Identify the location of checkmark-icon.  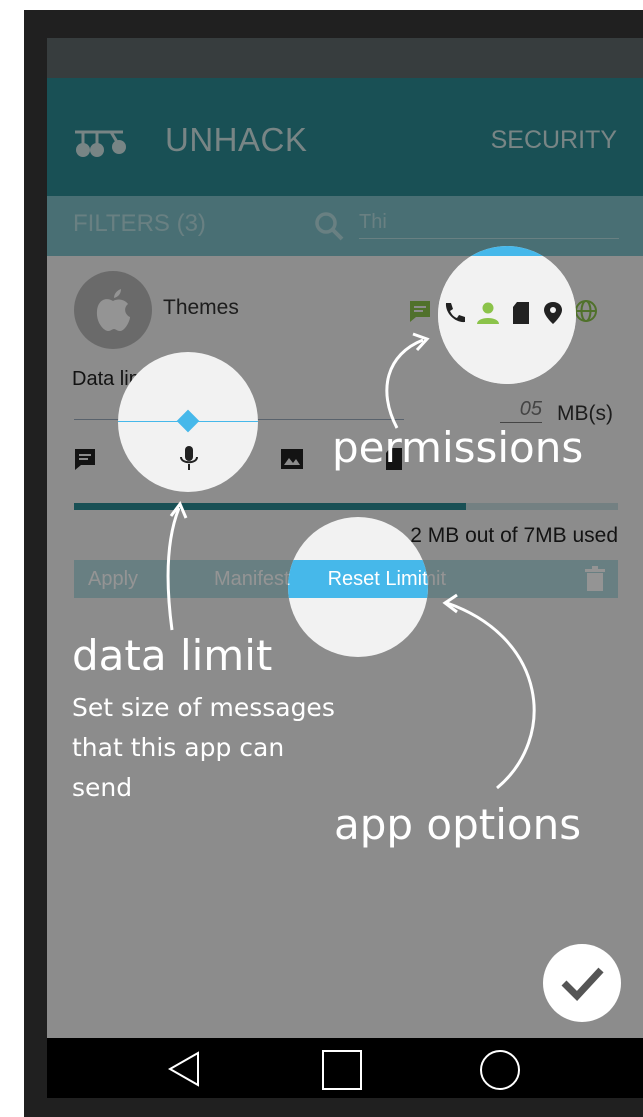
(582, 984).